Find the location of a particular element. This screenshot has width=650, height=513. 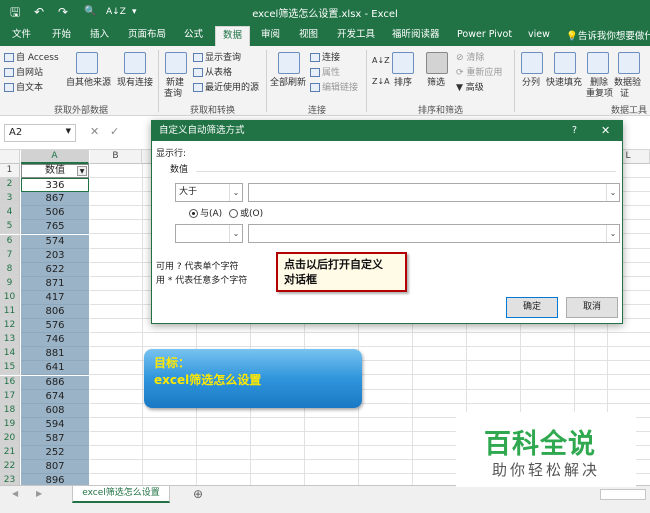

data-cell: 641 is located at coordinates (55, 368).